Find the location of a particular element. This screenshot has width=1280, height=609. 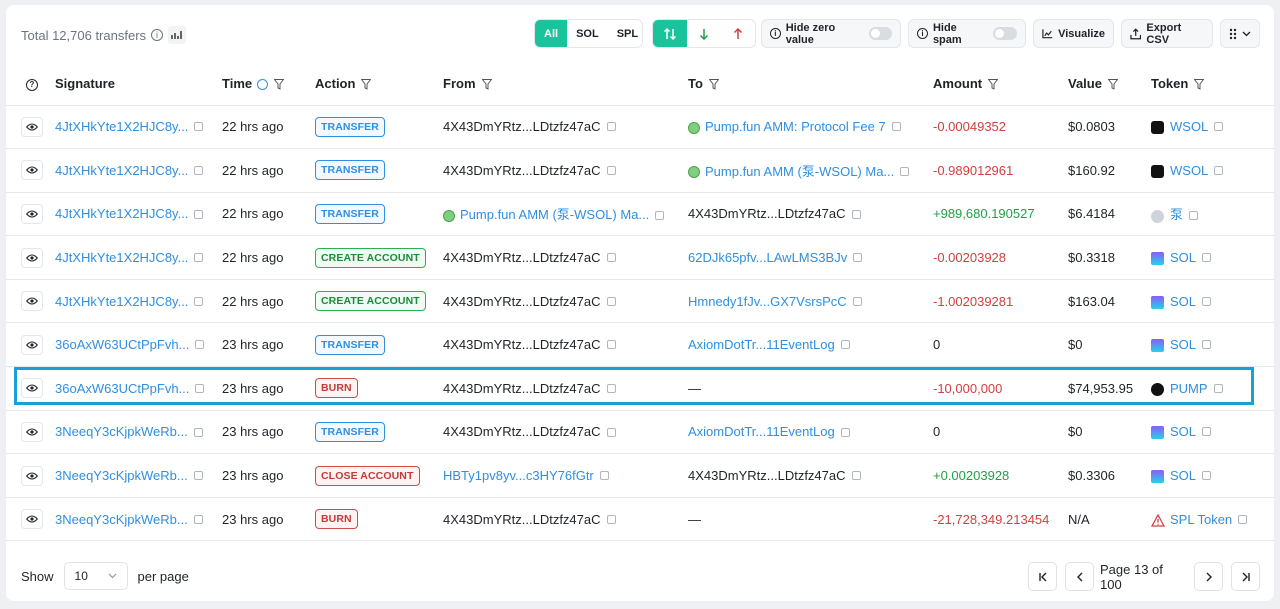

direction-out-button is located at coordinates (738, 33).